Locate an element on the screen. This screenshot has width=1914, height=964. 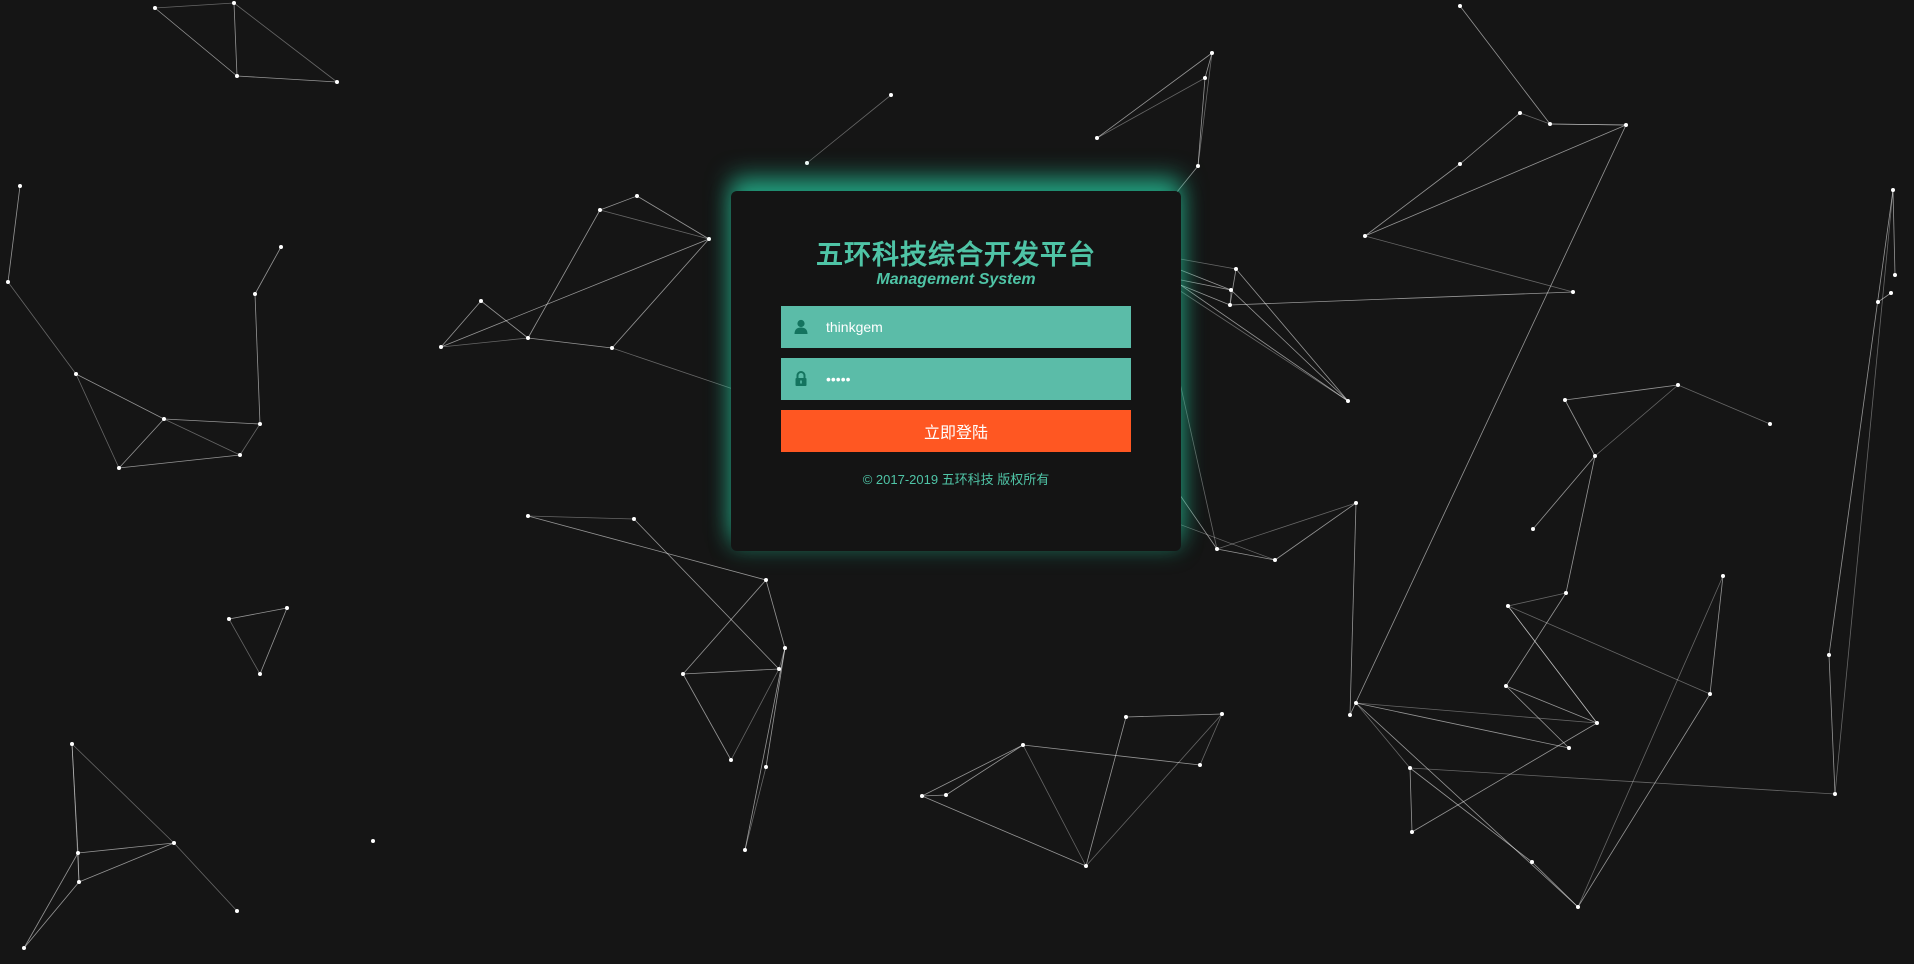
password-input is located at coordinates (973, 379).